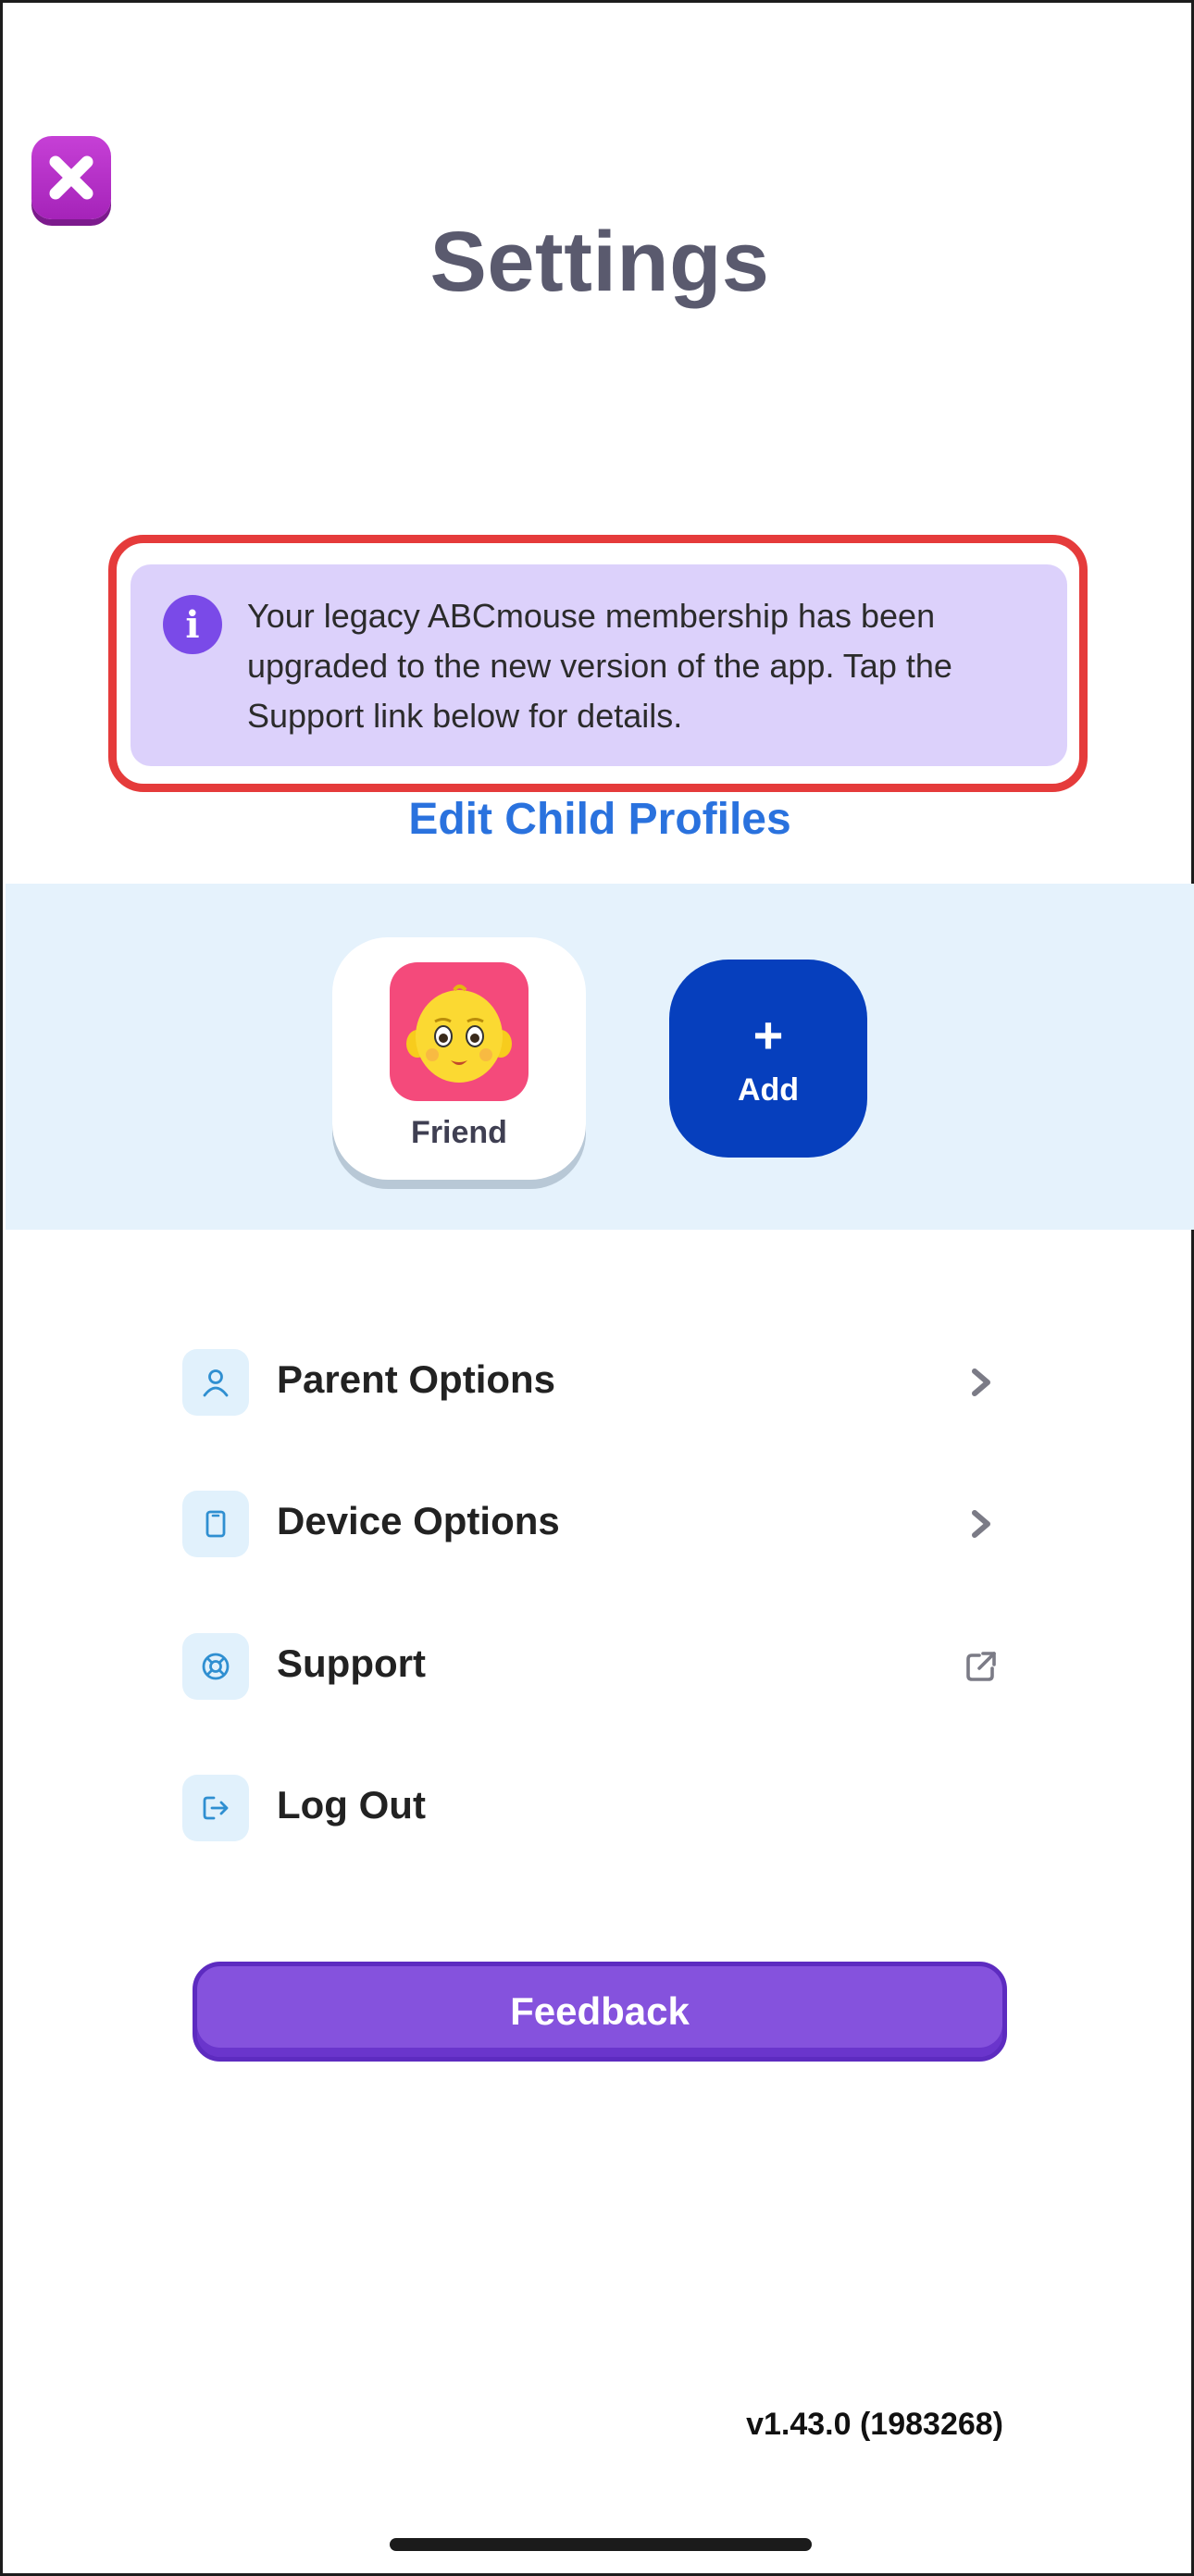 The width and height of the screenshot is (1194, 2576). Describe the element at coordinates (599, 262) in the screenshot. I see `page-title: Settings` at that location.